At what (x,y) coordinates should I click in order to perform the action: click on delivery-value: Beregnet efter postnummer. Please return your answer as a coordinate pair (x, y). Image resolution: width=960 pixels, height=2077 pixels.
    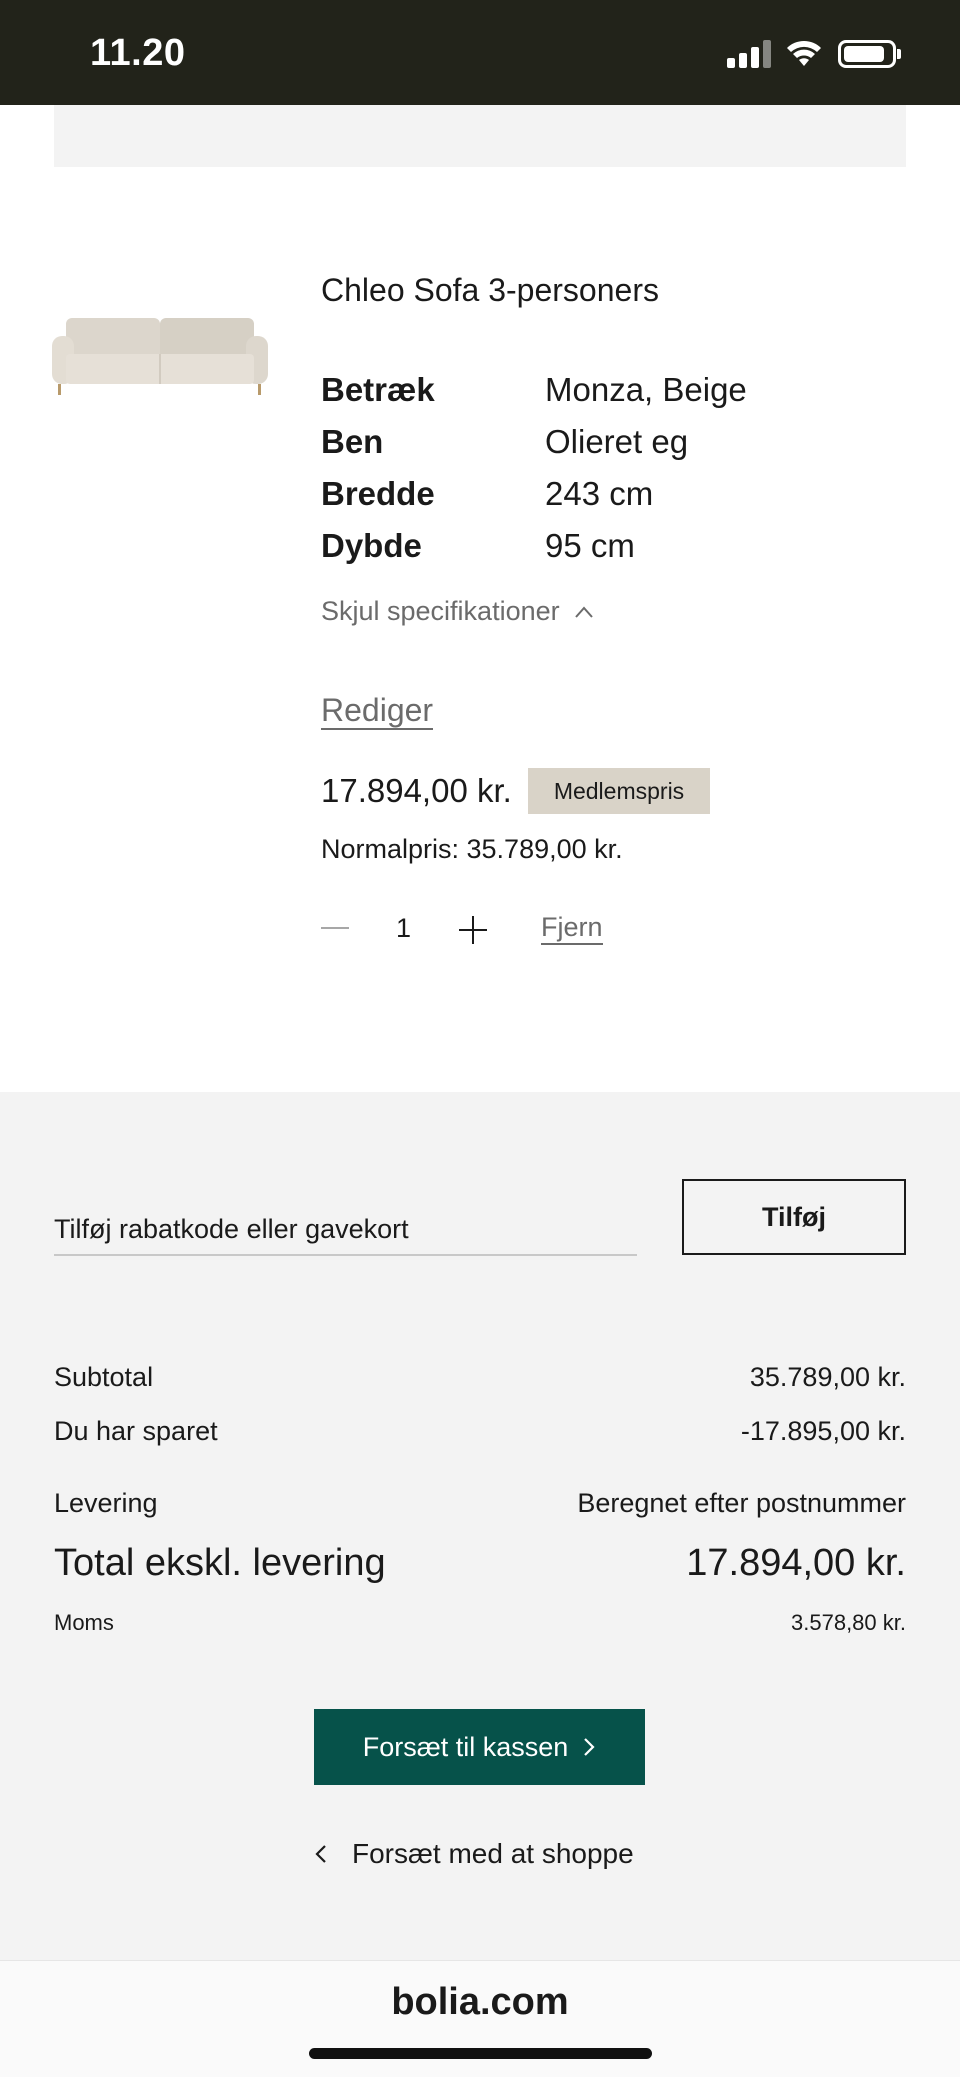
    Looking at the image, I should click on (741, 1503).